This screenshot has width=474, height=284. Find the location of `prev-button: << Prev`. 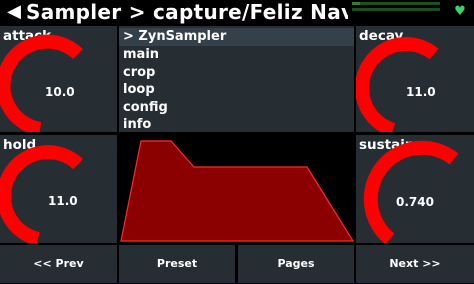

prev-button: << Prev is located at coordinates (58, 264).